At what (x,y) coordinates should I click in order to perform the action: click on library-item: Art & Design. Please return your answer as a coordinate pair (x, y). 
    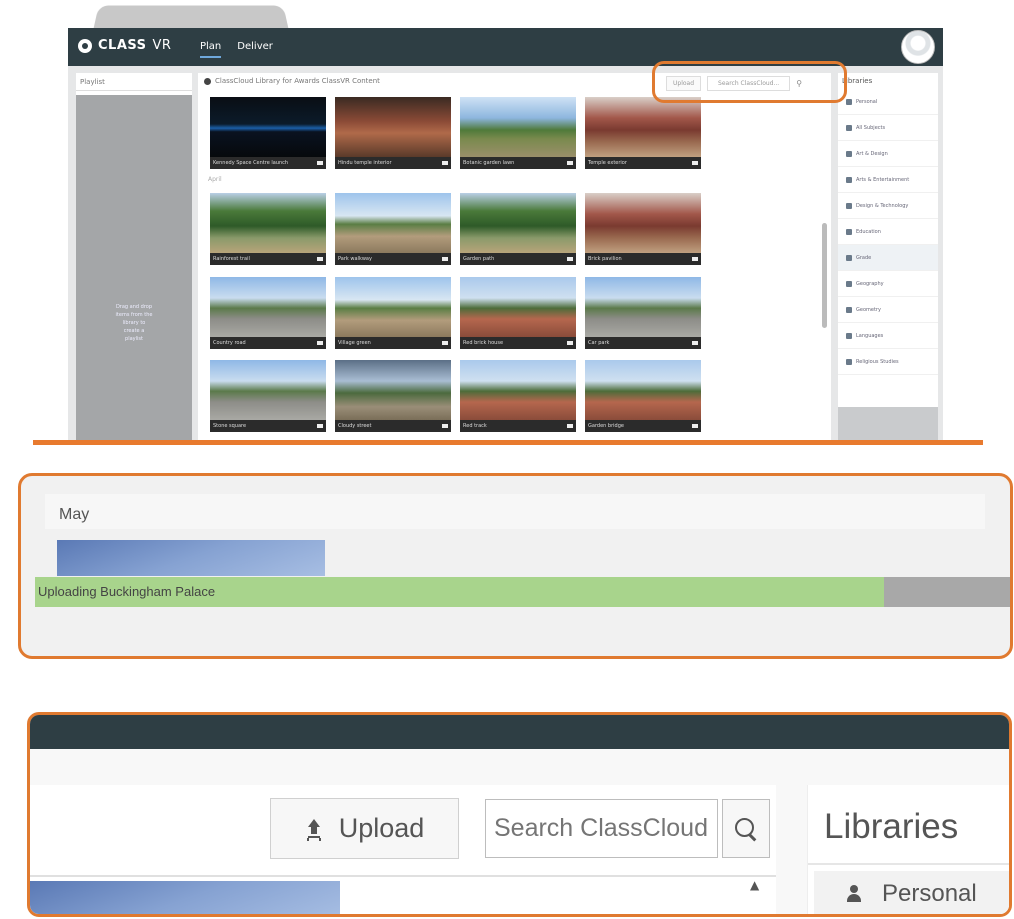
    Looking at the image, I should click on (888, 154).